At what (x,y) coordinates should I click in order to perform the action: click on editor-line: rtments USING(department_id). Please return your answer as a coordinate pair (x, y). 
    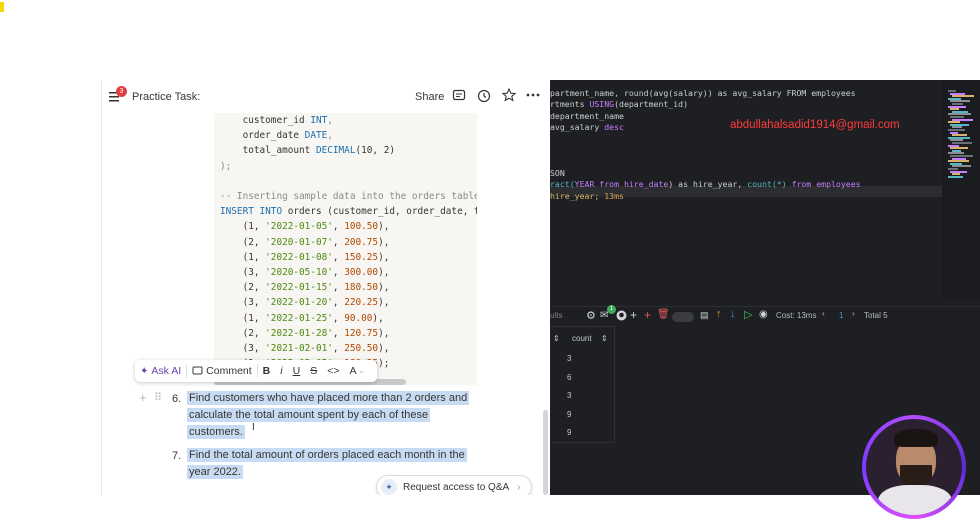
    Looking at the image, I should click on (619, 104).